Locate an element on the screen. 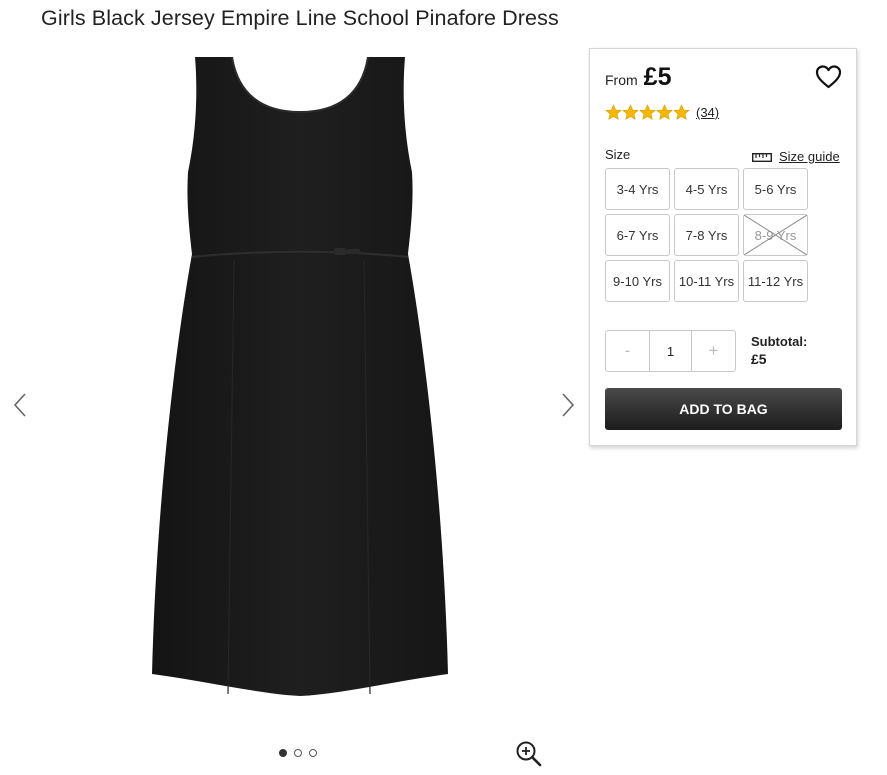 Image resolution: width=887 pixels, height=775 pixels. size-option-label: 6-7 Yrs is located at coordinates (637, 235).